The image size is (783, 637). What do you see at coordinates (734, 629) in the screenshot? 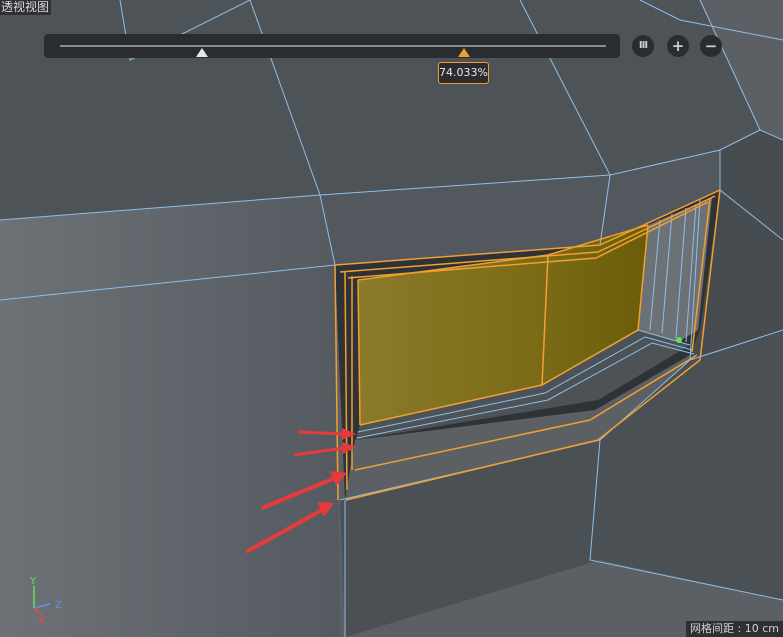
I see `grid-spacing-label: 网格间距 : 10 cm` at bounding box center [734, 629].